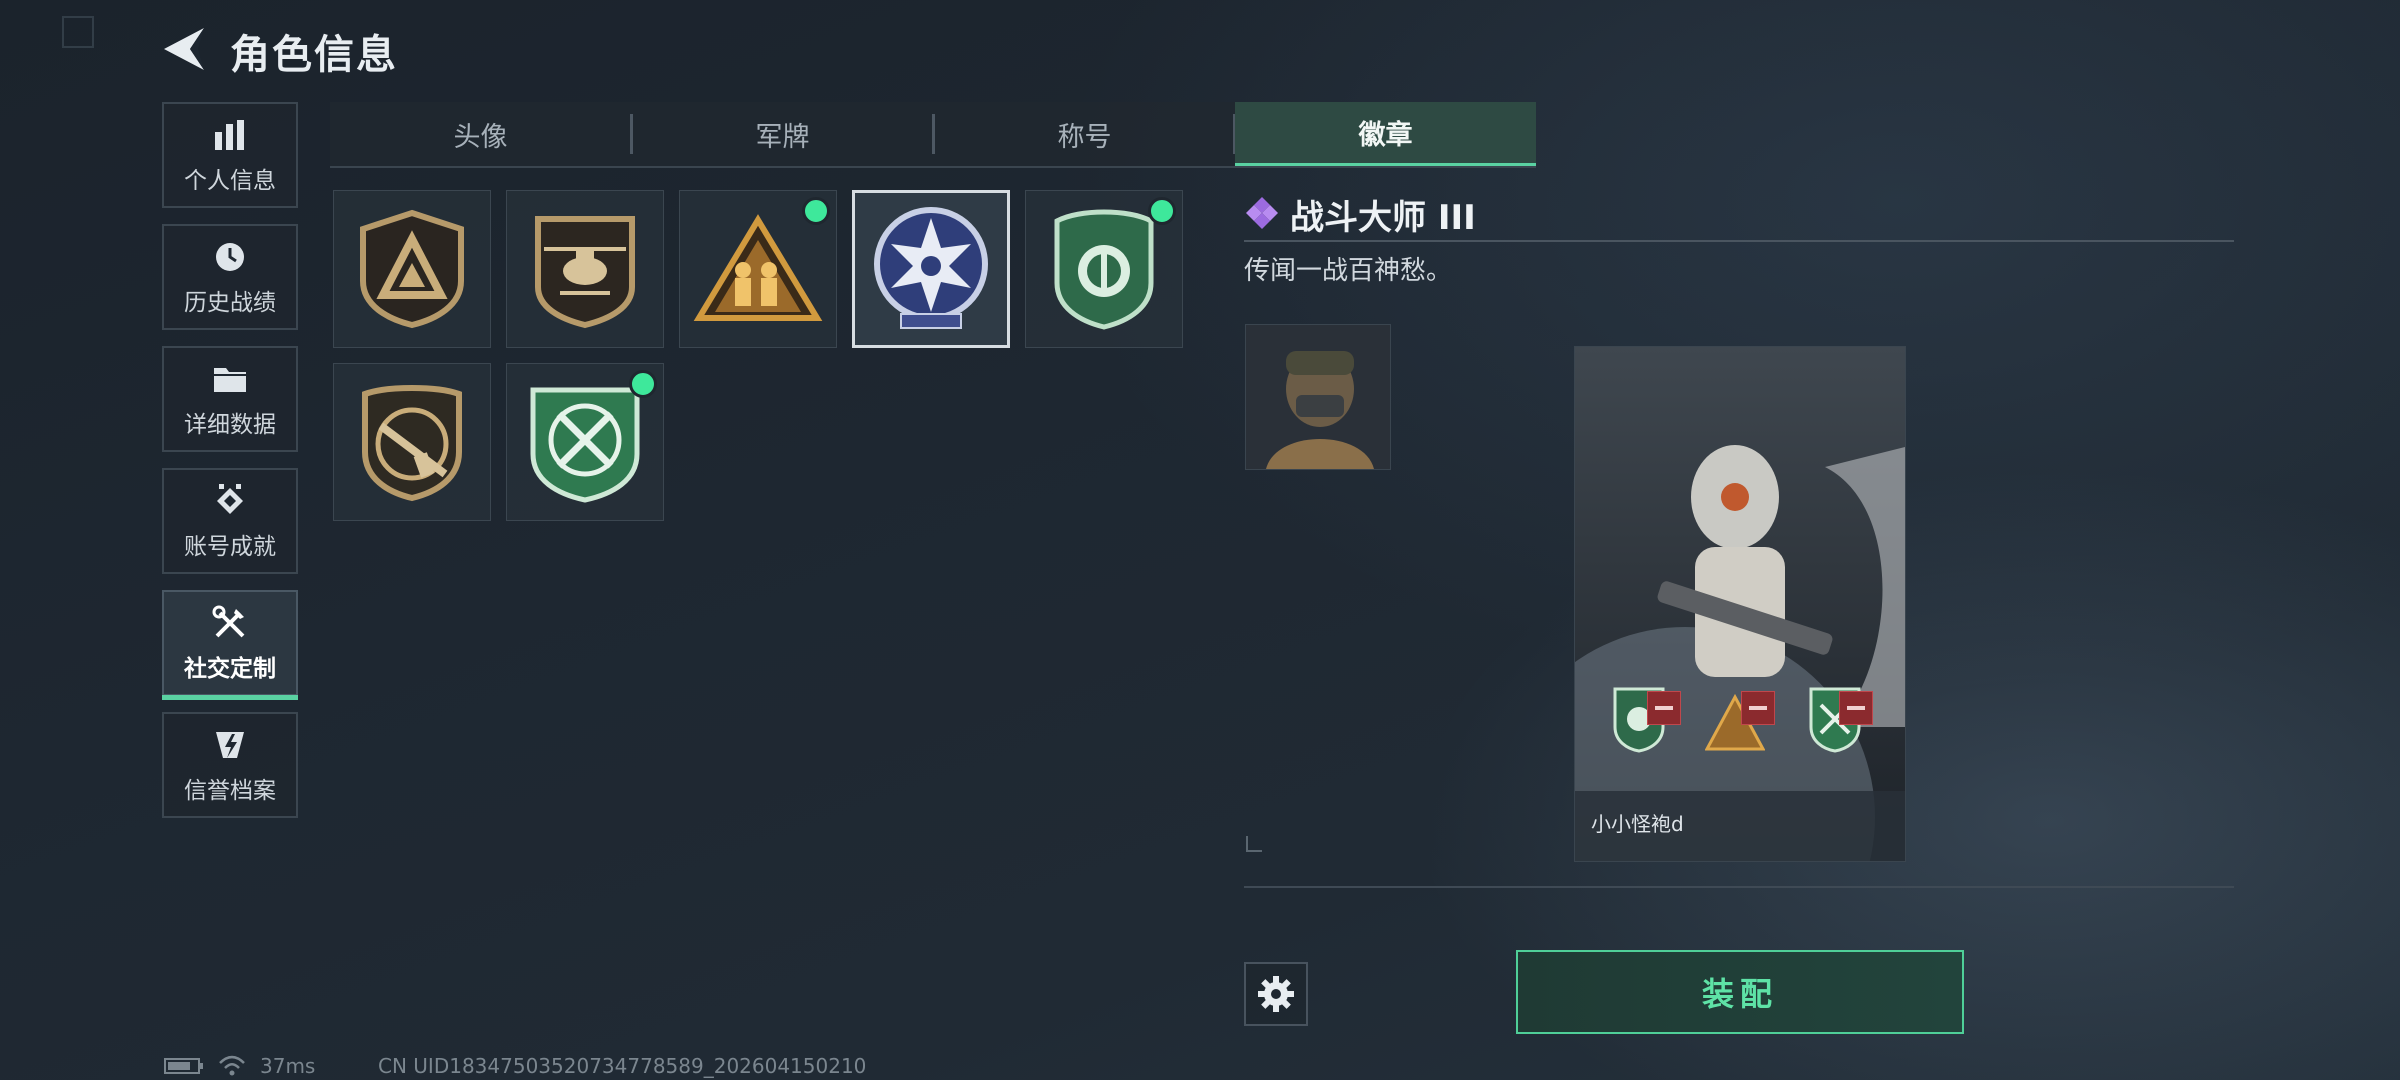  I want to click on badge-slot-selected, so click(931, 269).